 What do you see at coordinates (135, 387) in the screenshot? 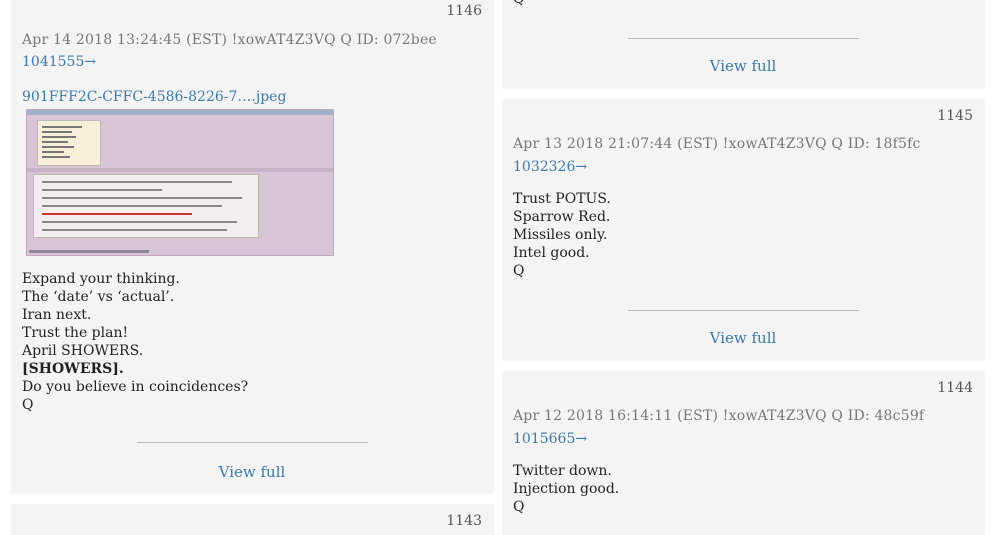
I see `post-line: Do you believe in coincidences?` at bounding box center [135, 387].